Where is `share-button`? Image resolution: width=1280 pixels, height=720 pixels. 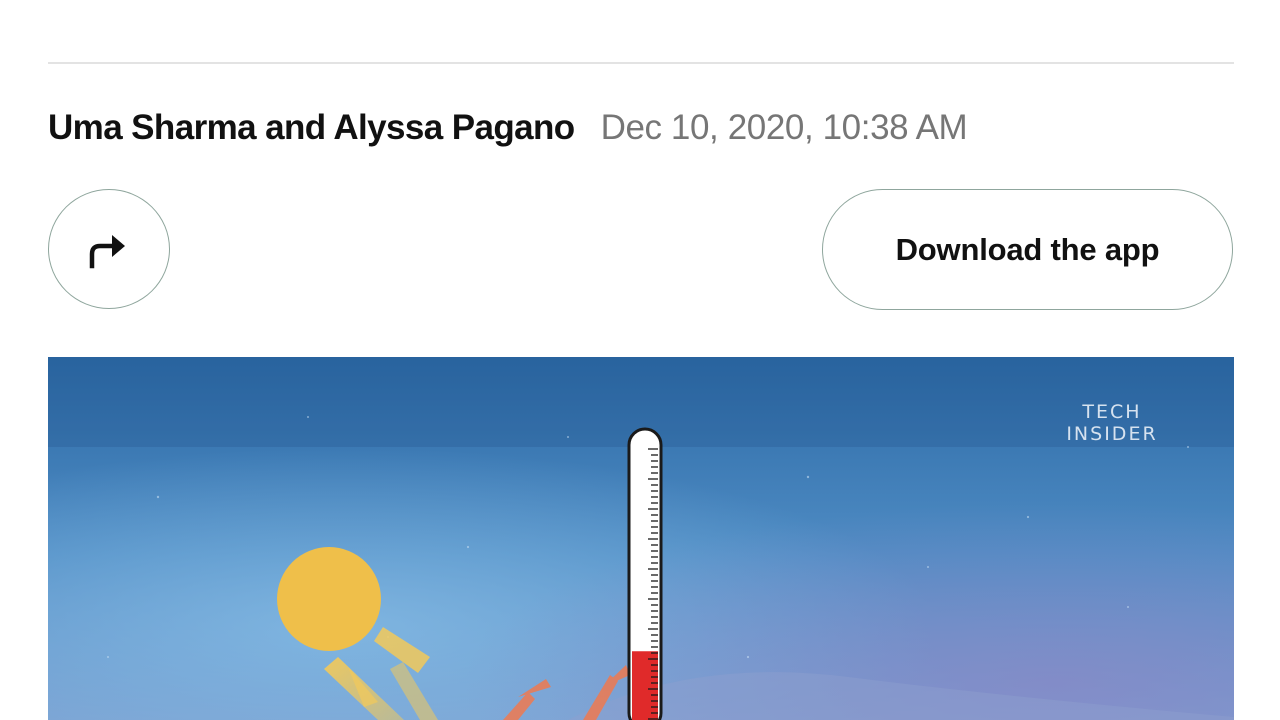 share-button is located at coordinates (109, 249).